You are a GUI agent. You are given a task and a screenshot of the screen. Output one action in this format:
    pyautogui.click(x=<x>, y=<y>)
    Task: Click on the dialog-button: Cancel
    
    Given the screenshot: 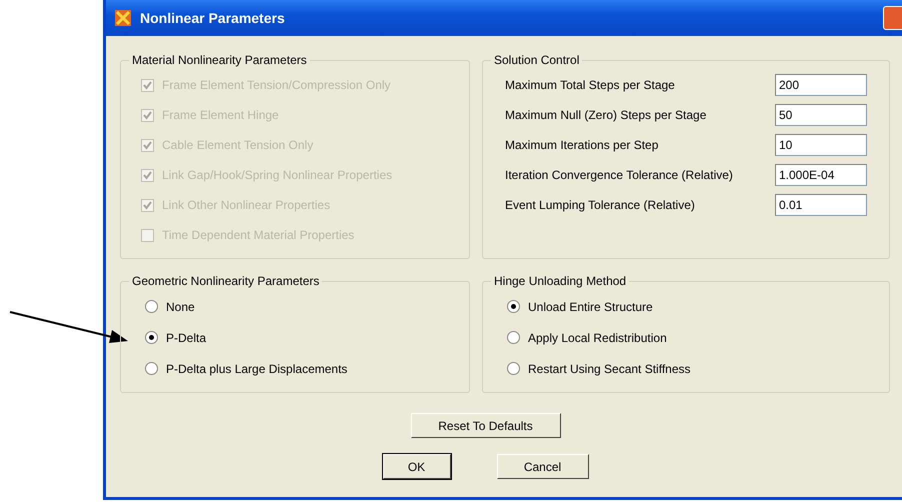 What is the action you would take?
    pyautogui.click(x=542, y=466)
    